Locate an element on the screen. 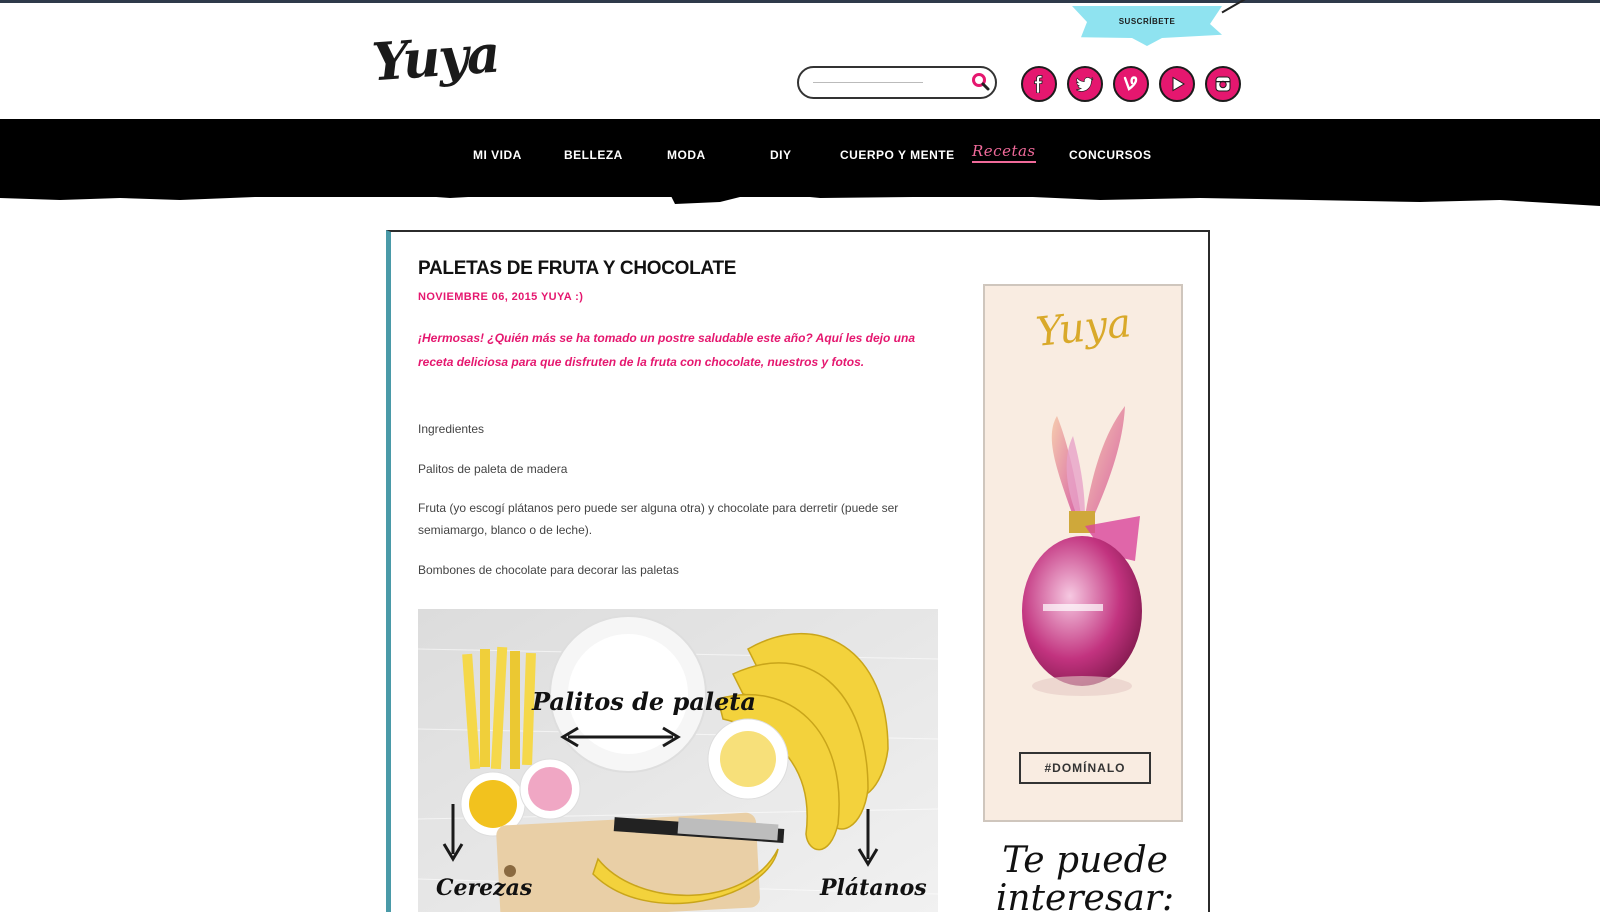  vine-icon is located at coordinates (1131, 84).